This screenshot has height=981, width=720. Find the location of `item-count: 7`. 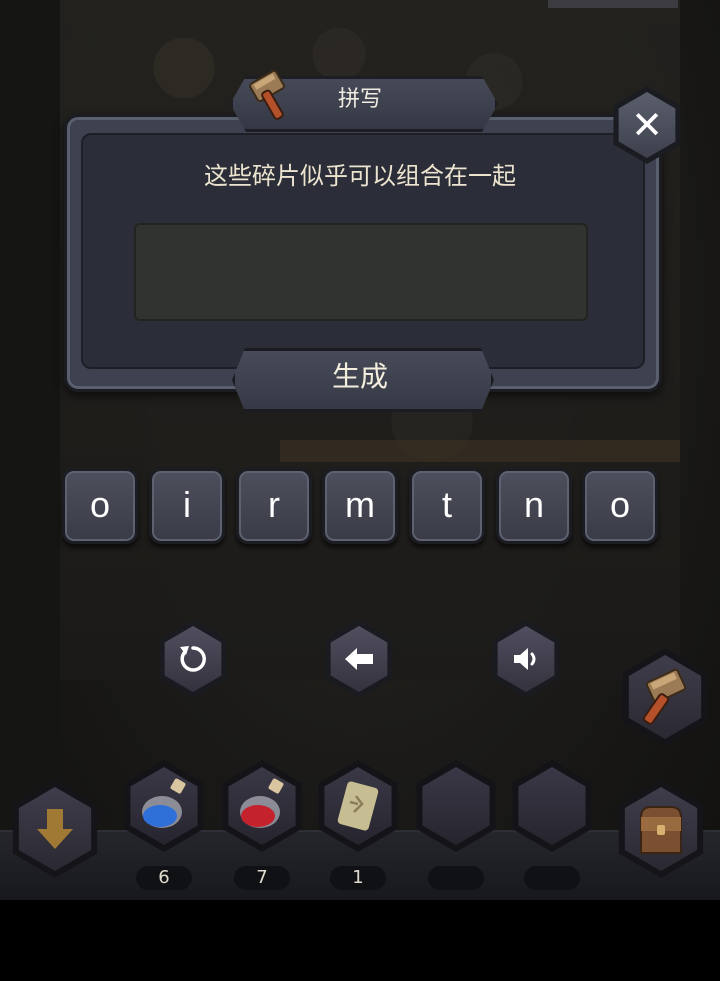

item-count: 7 is located at coordinates (262, 878).